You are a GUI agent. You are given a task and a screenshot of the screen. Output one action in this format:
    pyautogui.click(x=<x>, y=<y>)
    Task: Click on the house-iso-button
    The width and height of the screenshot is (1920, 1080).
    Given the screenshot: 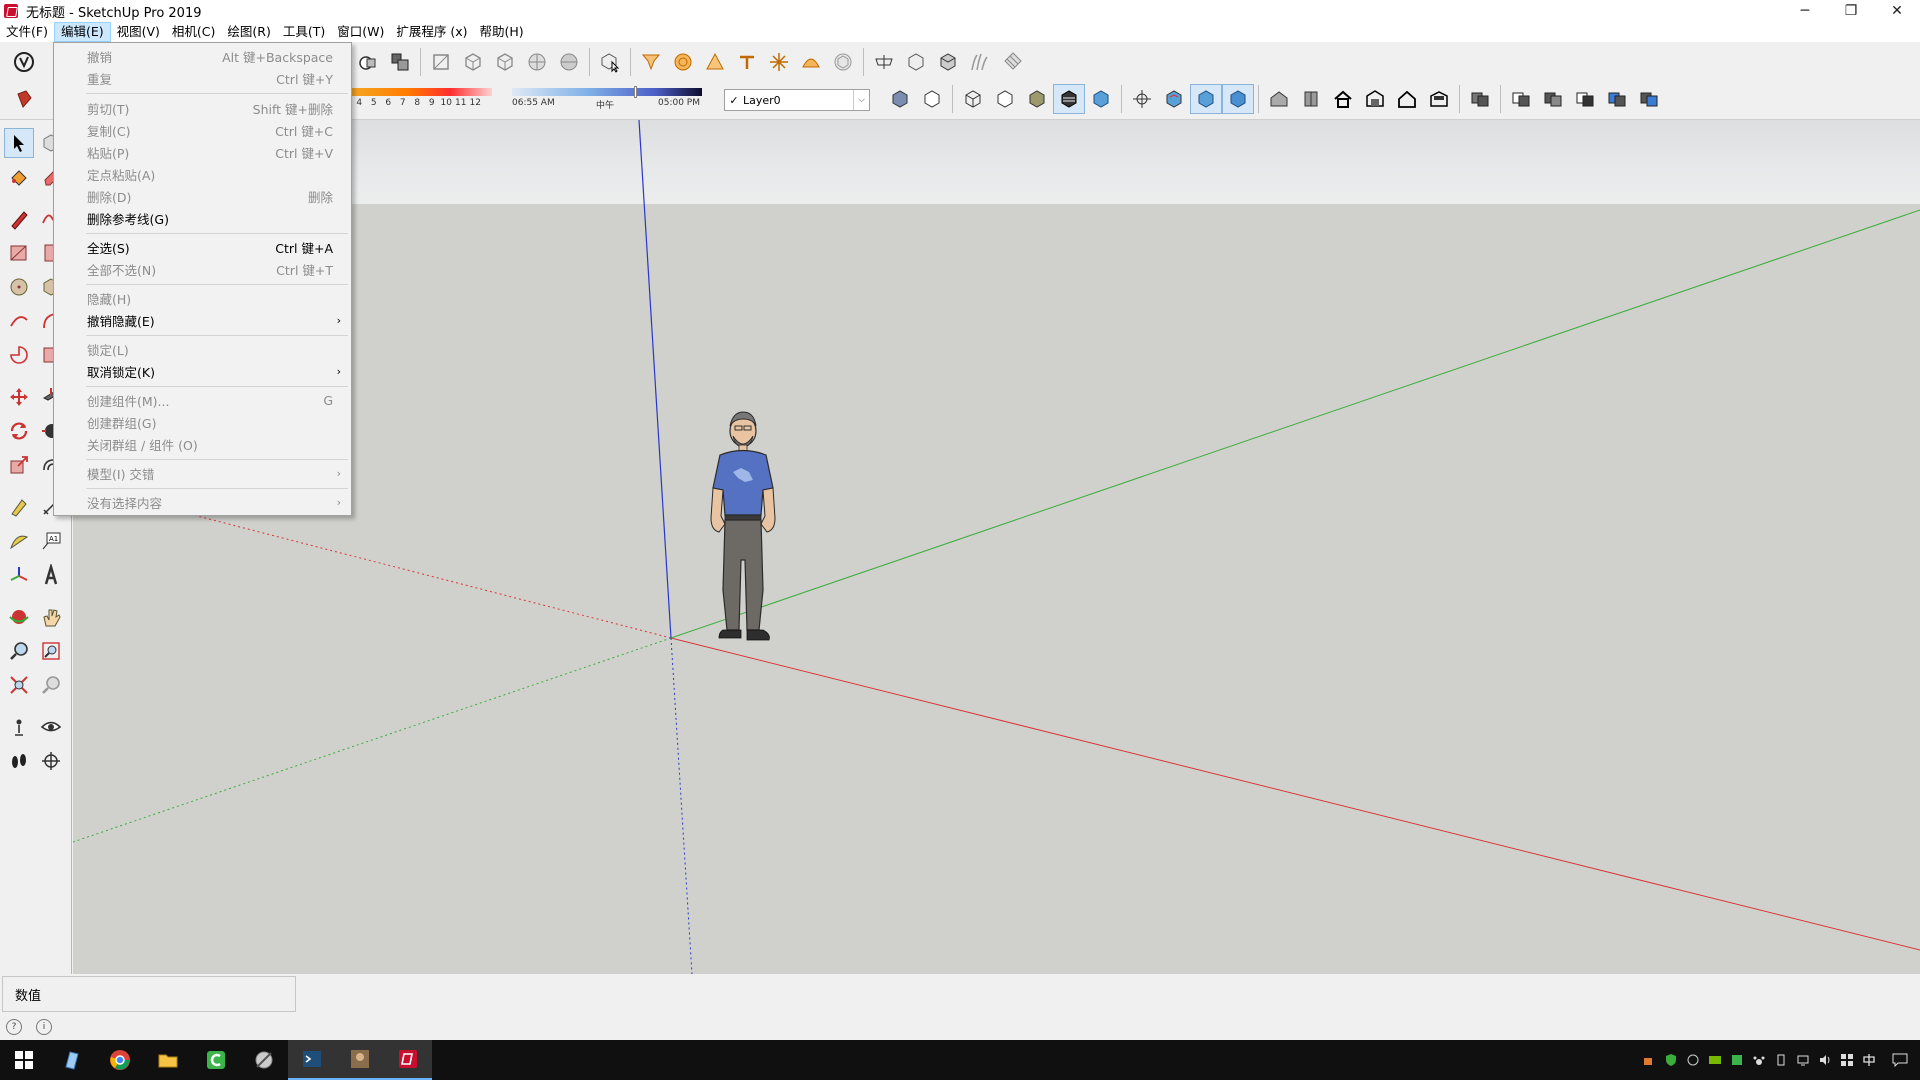 What is the action you would take?
    pyautogui.click(x=1279, y=99)
    